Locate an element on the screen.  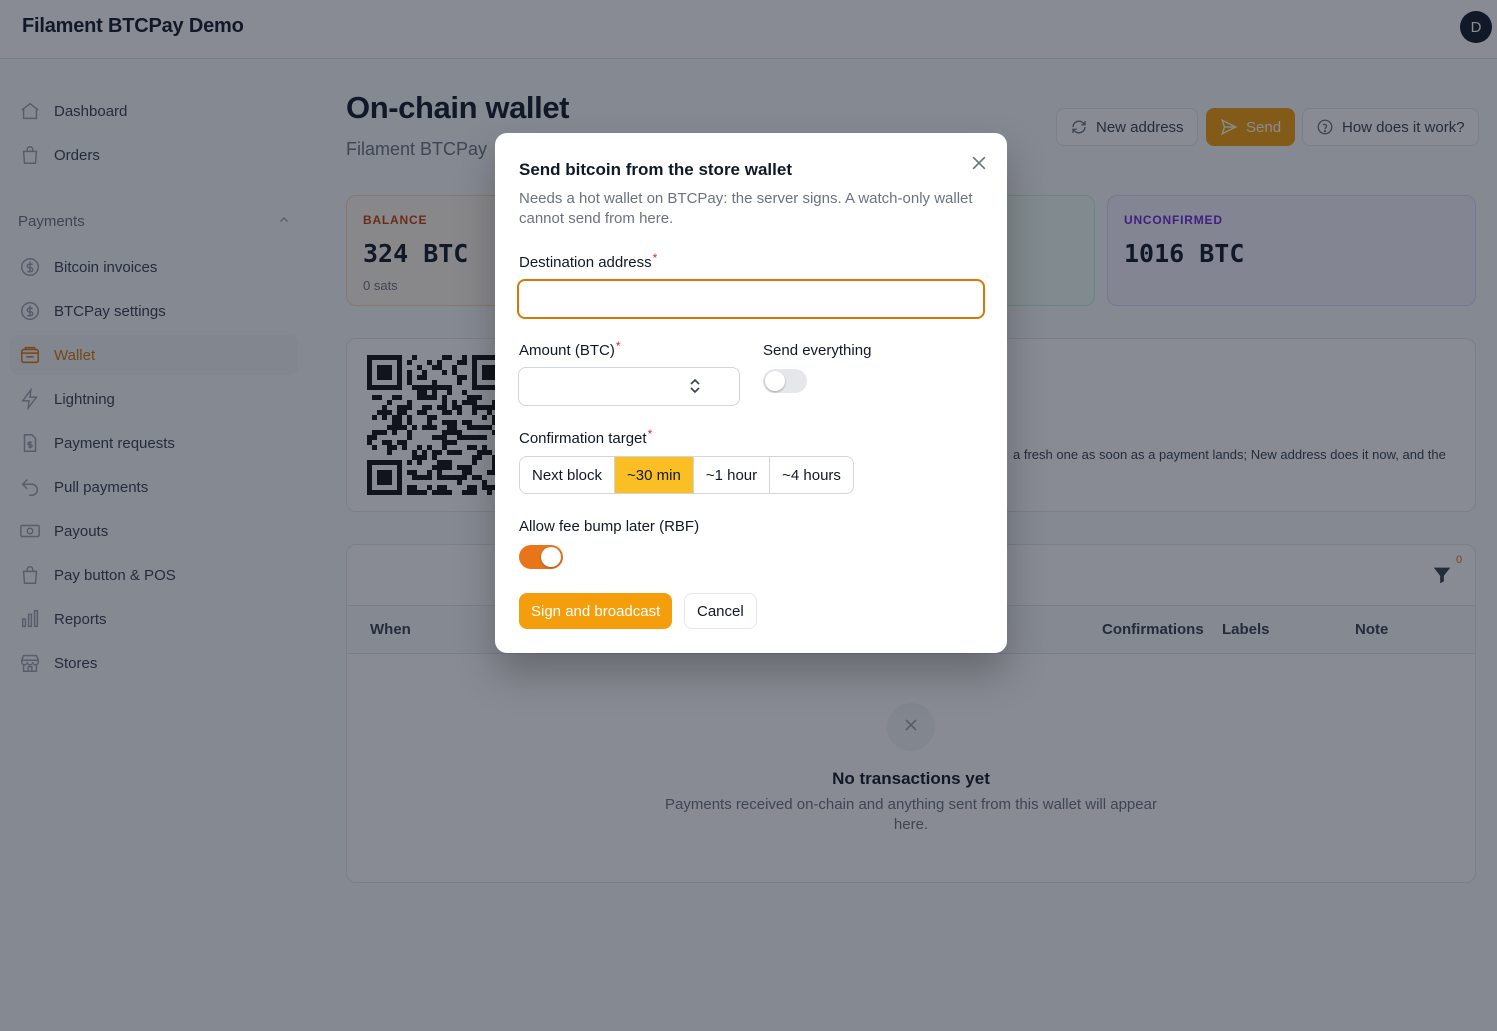
destination-address-input is located at coordinates (751, 299).